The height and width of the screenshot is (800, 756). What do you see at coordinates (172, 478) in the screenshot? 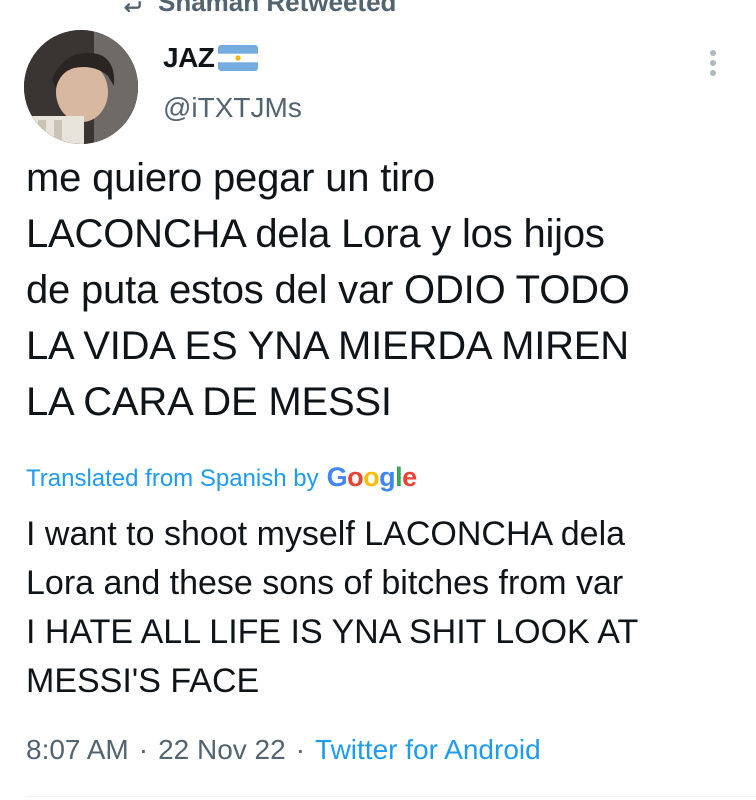
I see `translated-from-label: Translated from Spanish by` at bounding box center [172, 478].